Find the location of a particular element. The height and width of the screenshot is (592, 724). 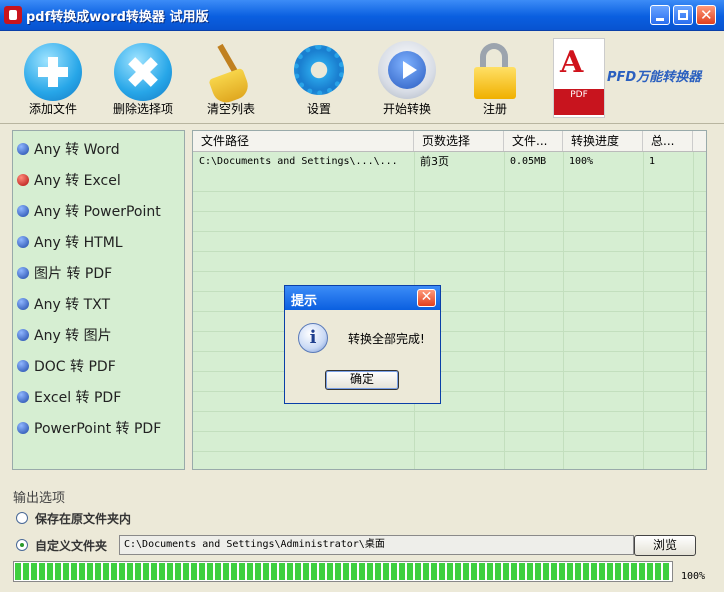

nav-item-any-to-image: Any 转 图片 is located at coordinates (100, 335).